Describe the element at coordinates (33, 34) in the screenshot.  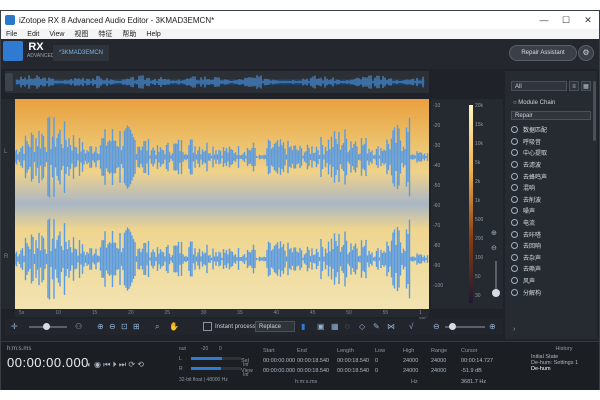
I see `menu-edit: Edit` at that location.